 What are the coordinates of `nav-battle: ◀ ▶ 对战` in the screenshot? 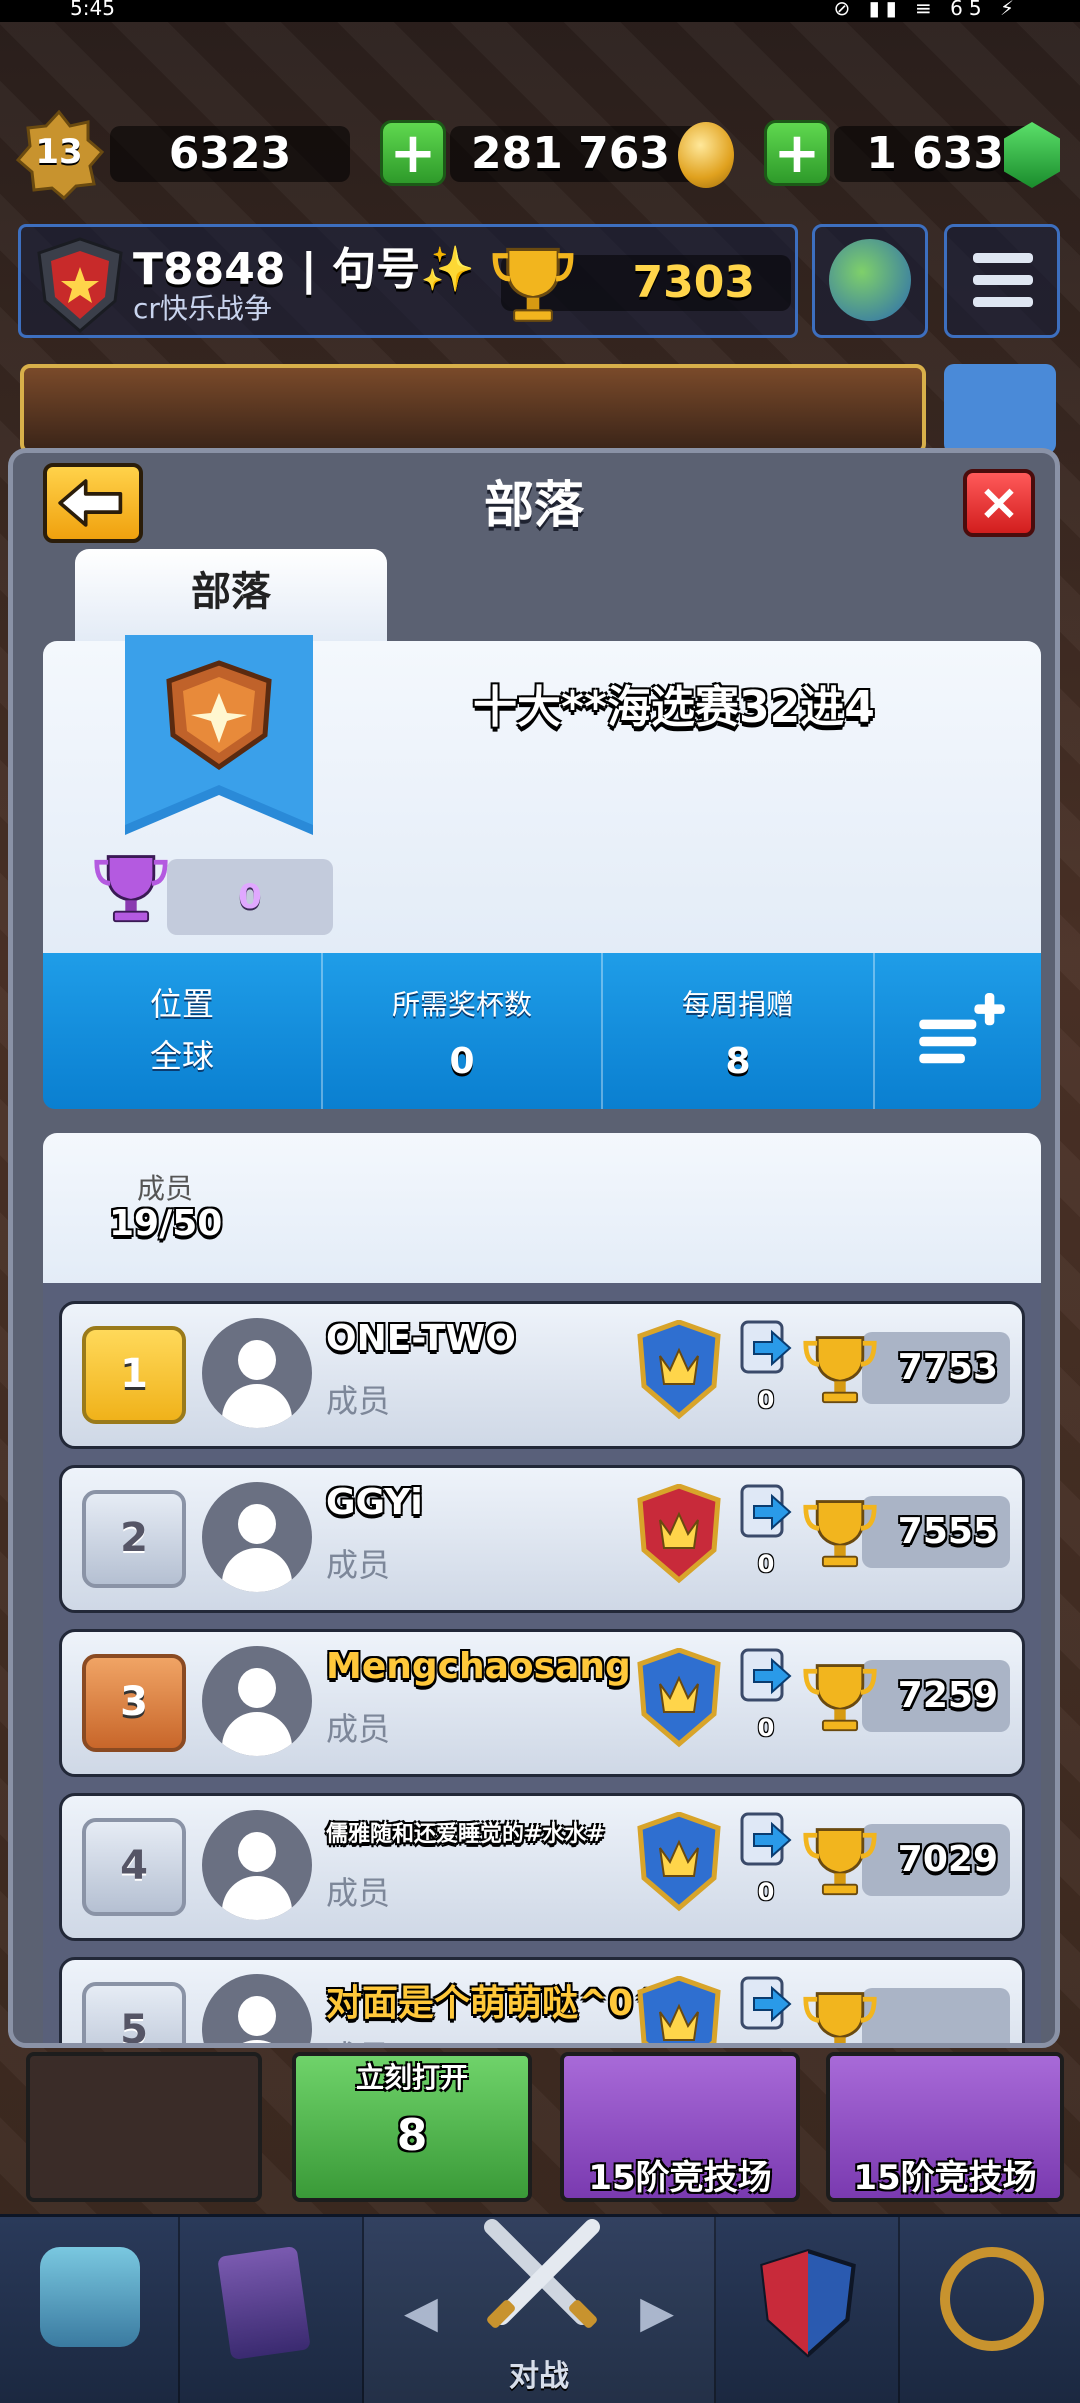 It's located at (540, 2310).